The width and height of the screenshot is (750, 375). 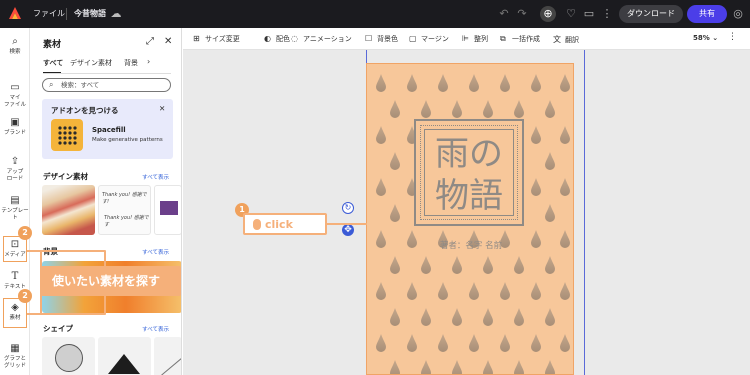 I want to click on design-thumb-3-art, so click(x=169, y=208).